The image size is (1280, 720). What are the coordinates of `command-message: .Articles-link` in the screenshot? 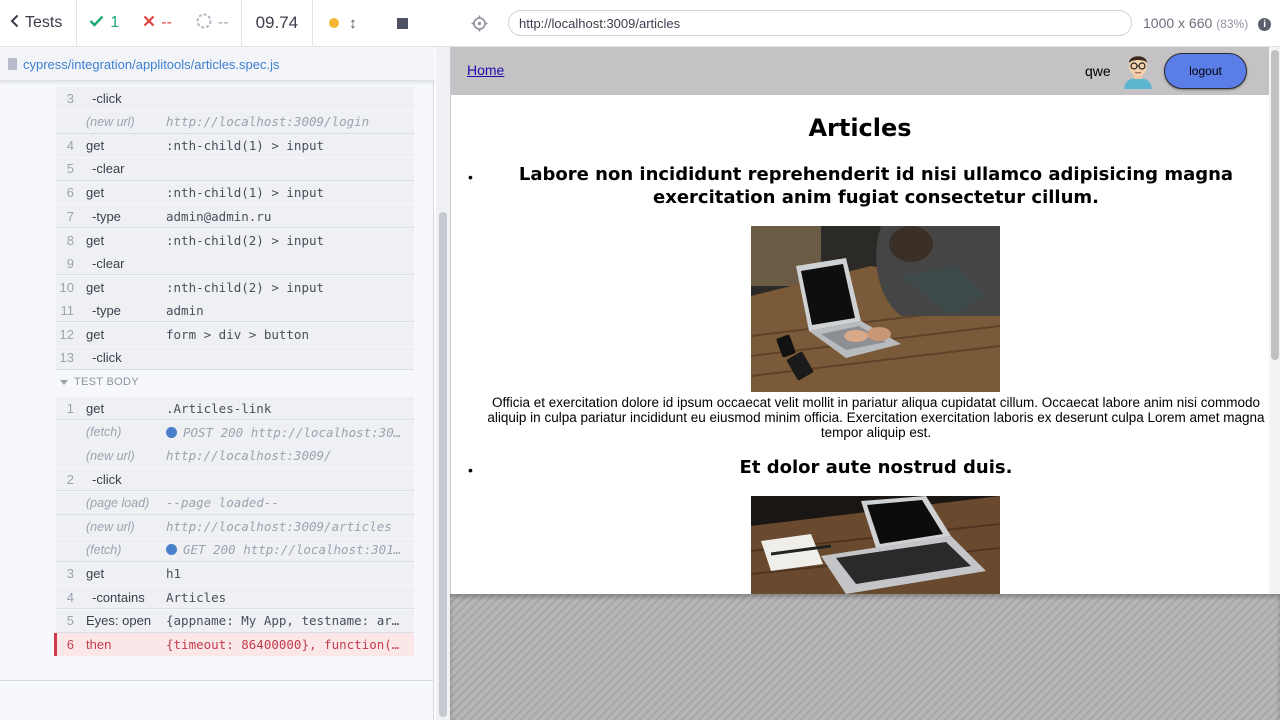 It's located at (290, 408).